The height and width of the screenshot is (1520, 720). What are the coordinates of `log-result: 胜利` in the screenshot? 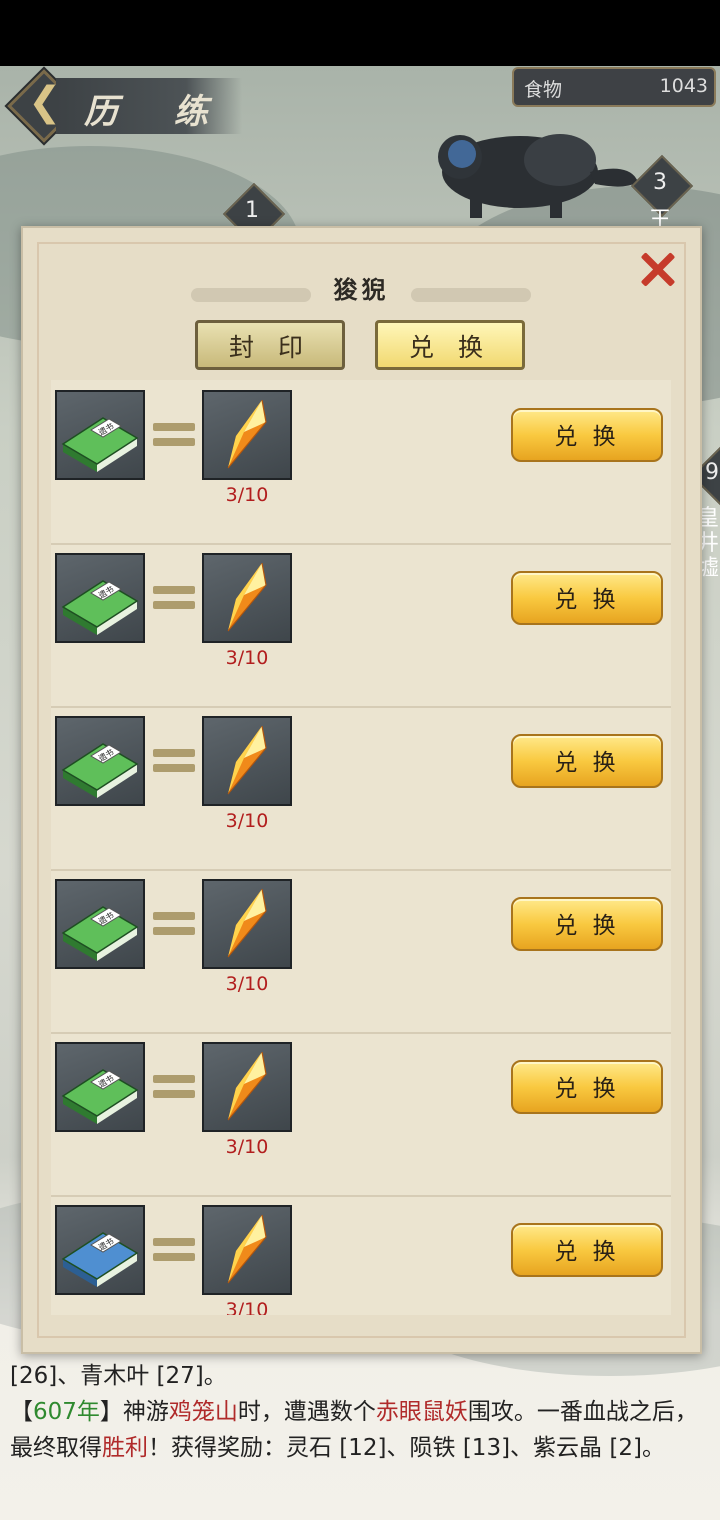 It's located at (125, 1448).